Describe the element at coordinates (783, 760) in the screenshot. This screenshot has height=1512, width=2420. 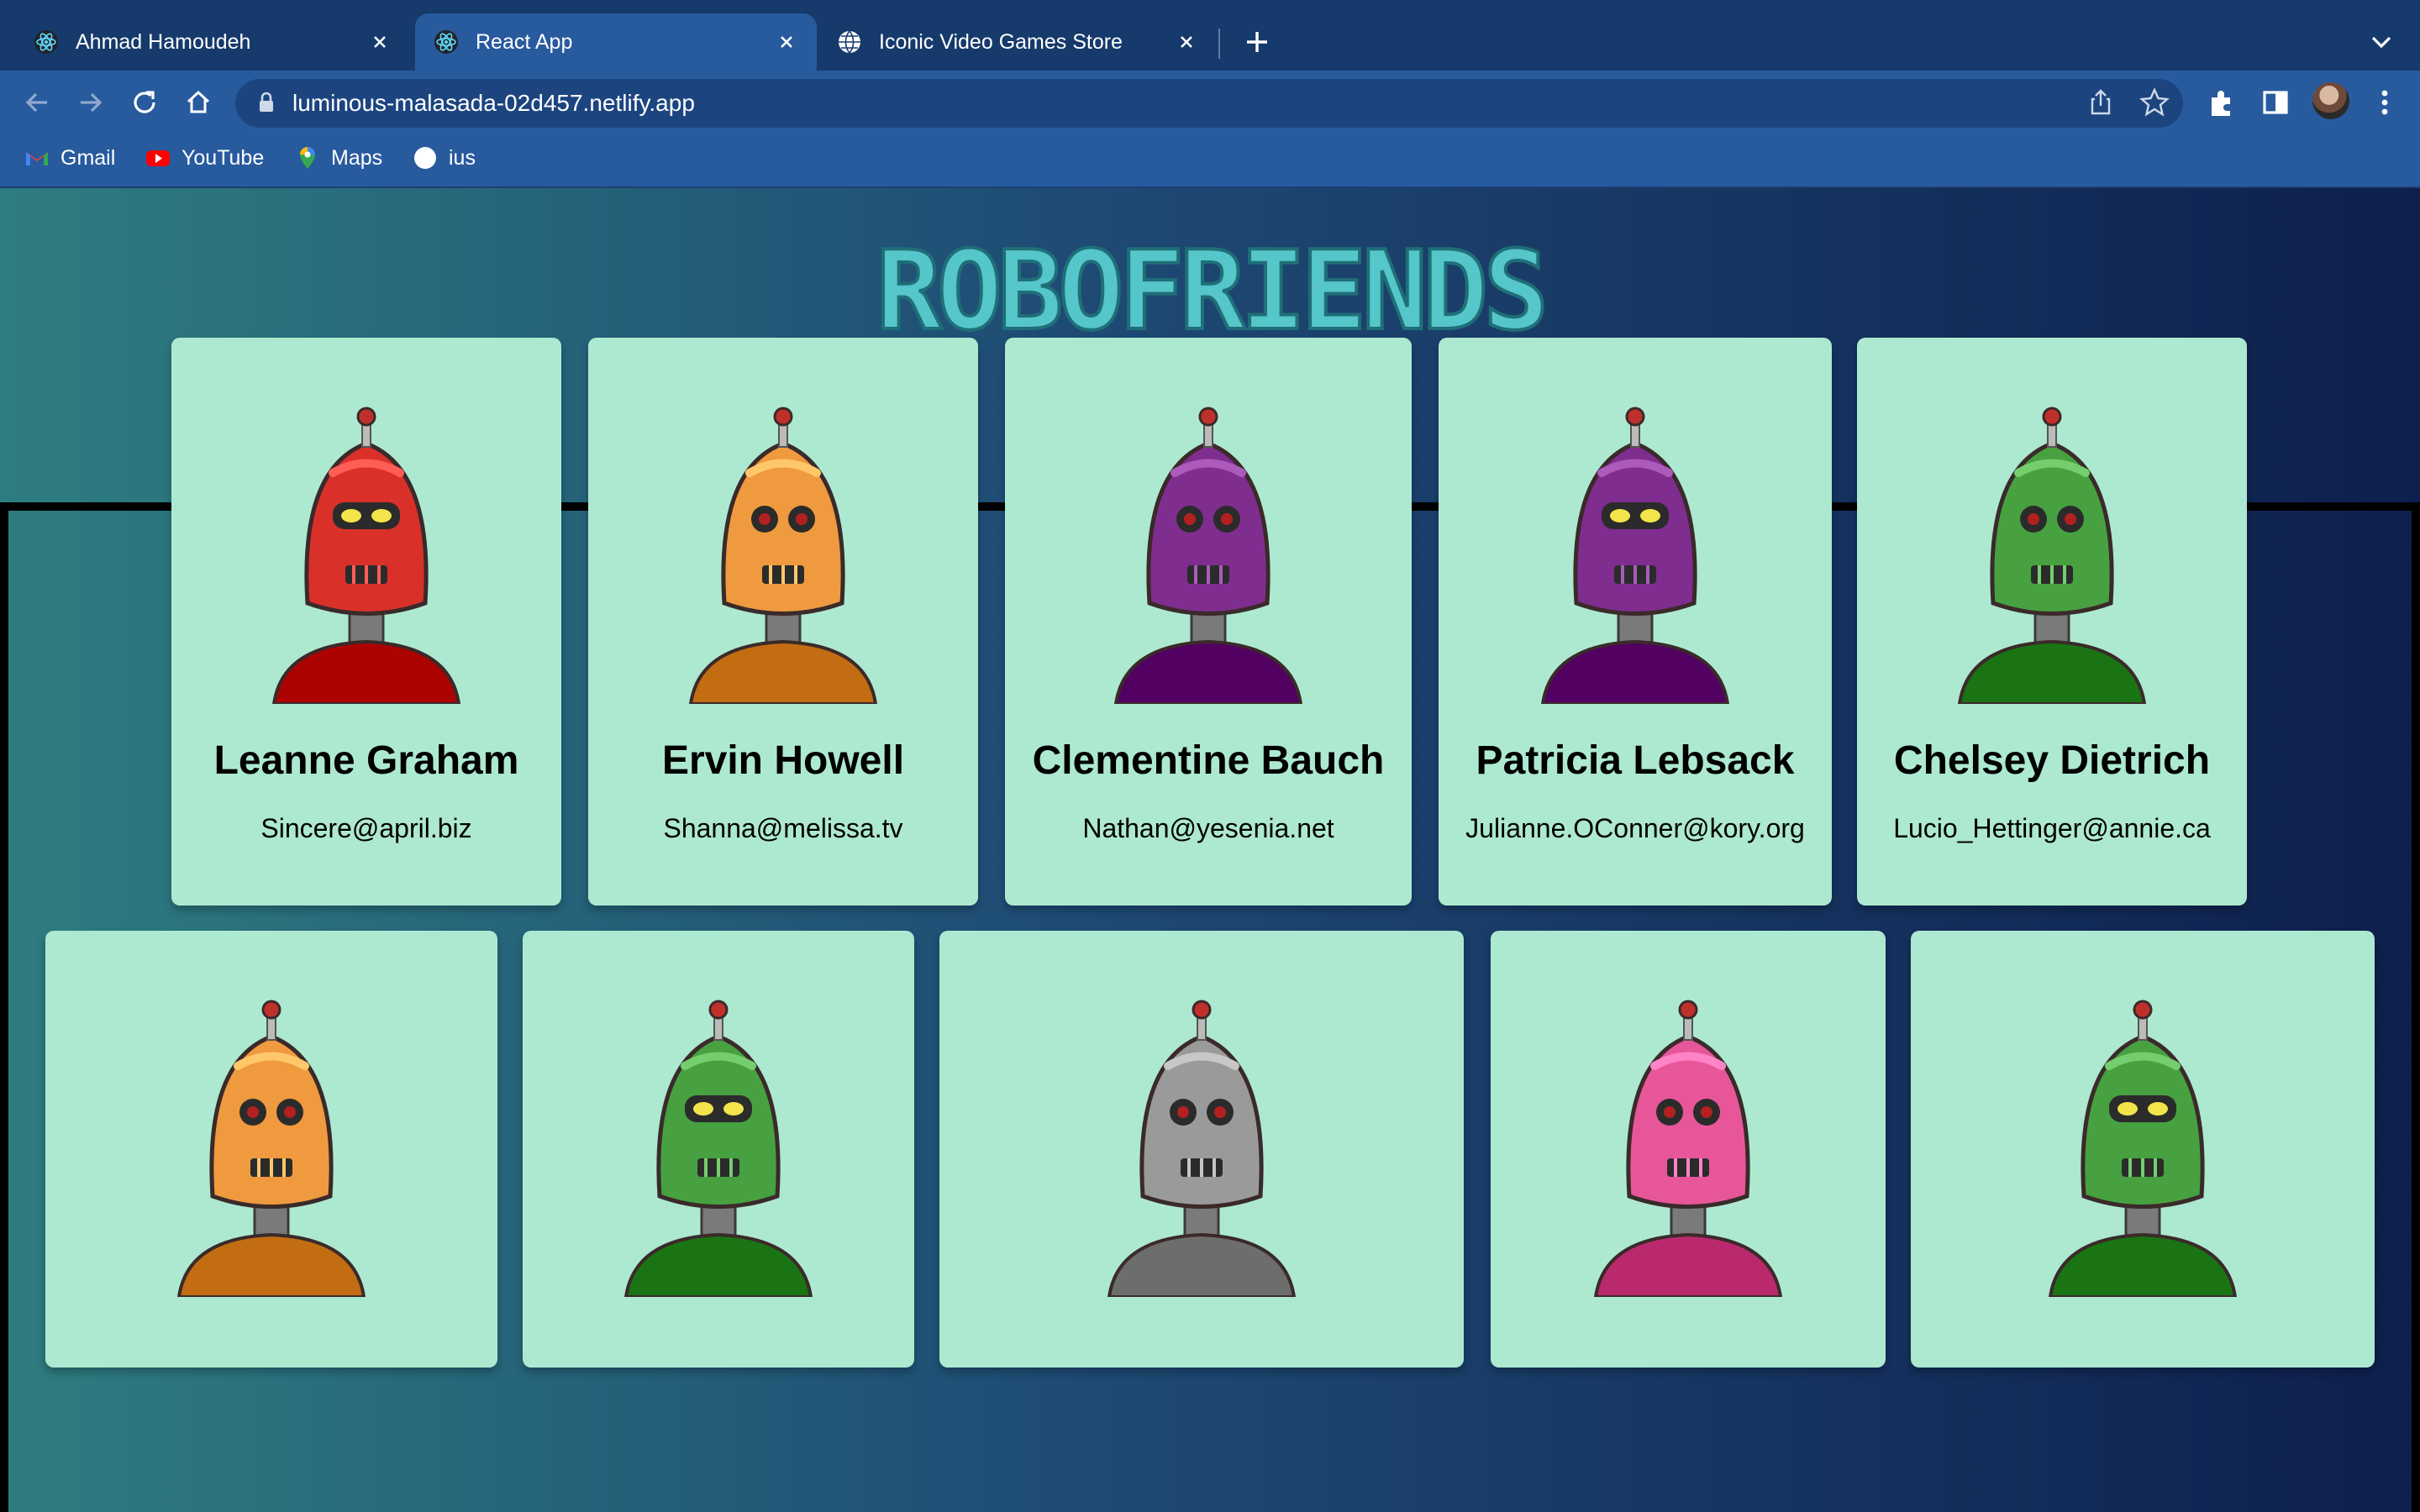
I see `robot-name: Ervin Howell` at that location.